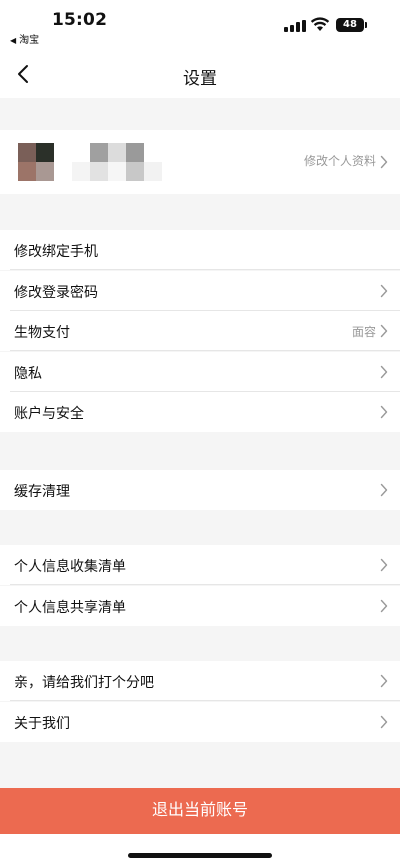 The width and height of the screenshot is (400, 866). Describe the element at coordinates (200, 490) in the screenshot. I see `settings-row: 缓存清理` at that location.